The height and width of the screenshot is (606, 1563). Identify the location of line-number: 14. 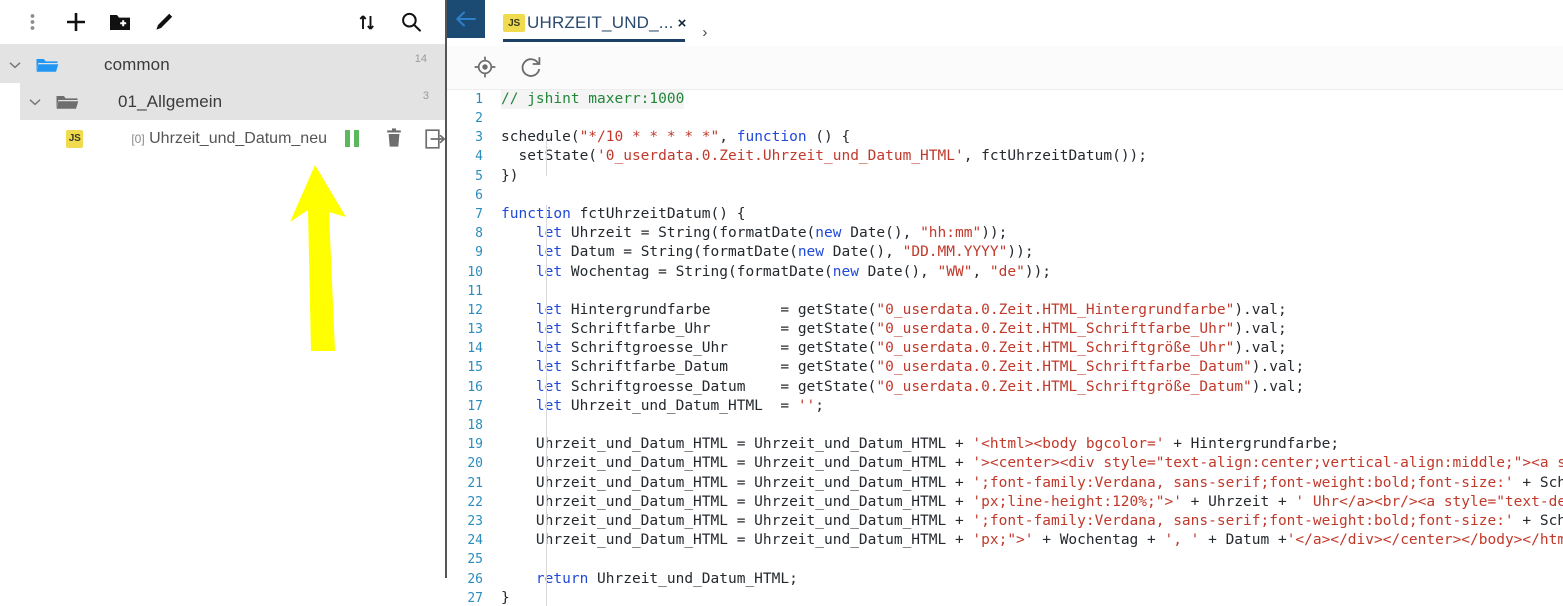
(475, 349).